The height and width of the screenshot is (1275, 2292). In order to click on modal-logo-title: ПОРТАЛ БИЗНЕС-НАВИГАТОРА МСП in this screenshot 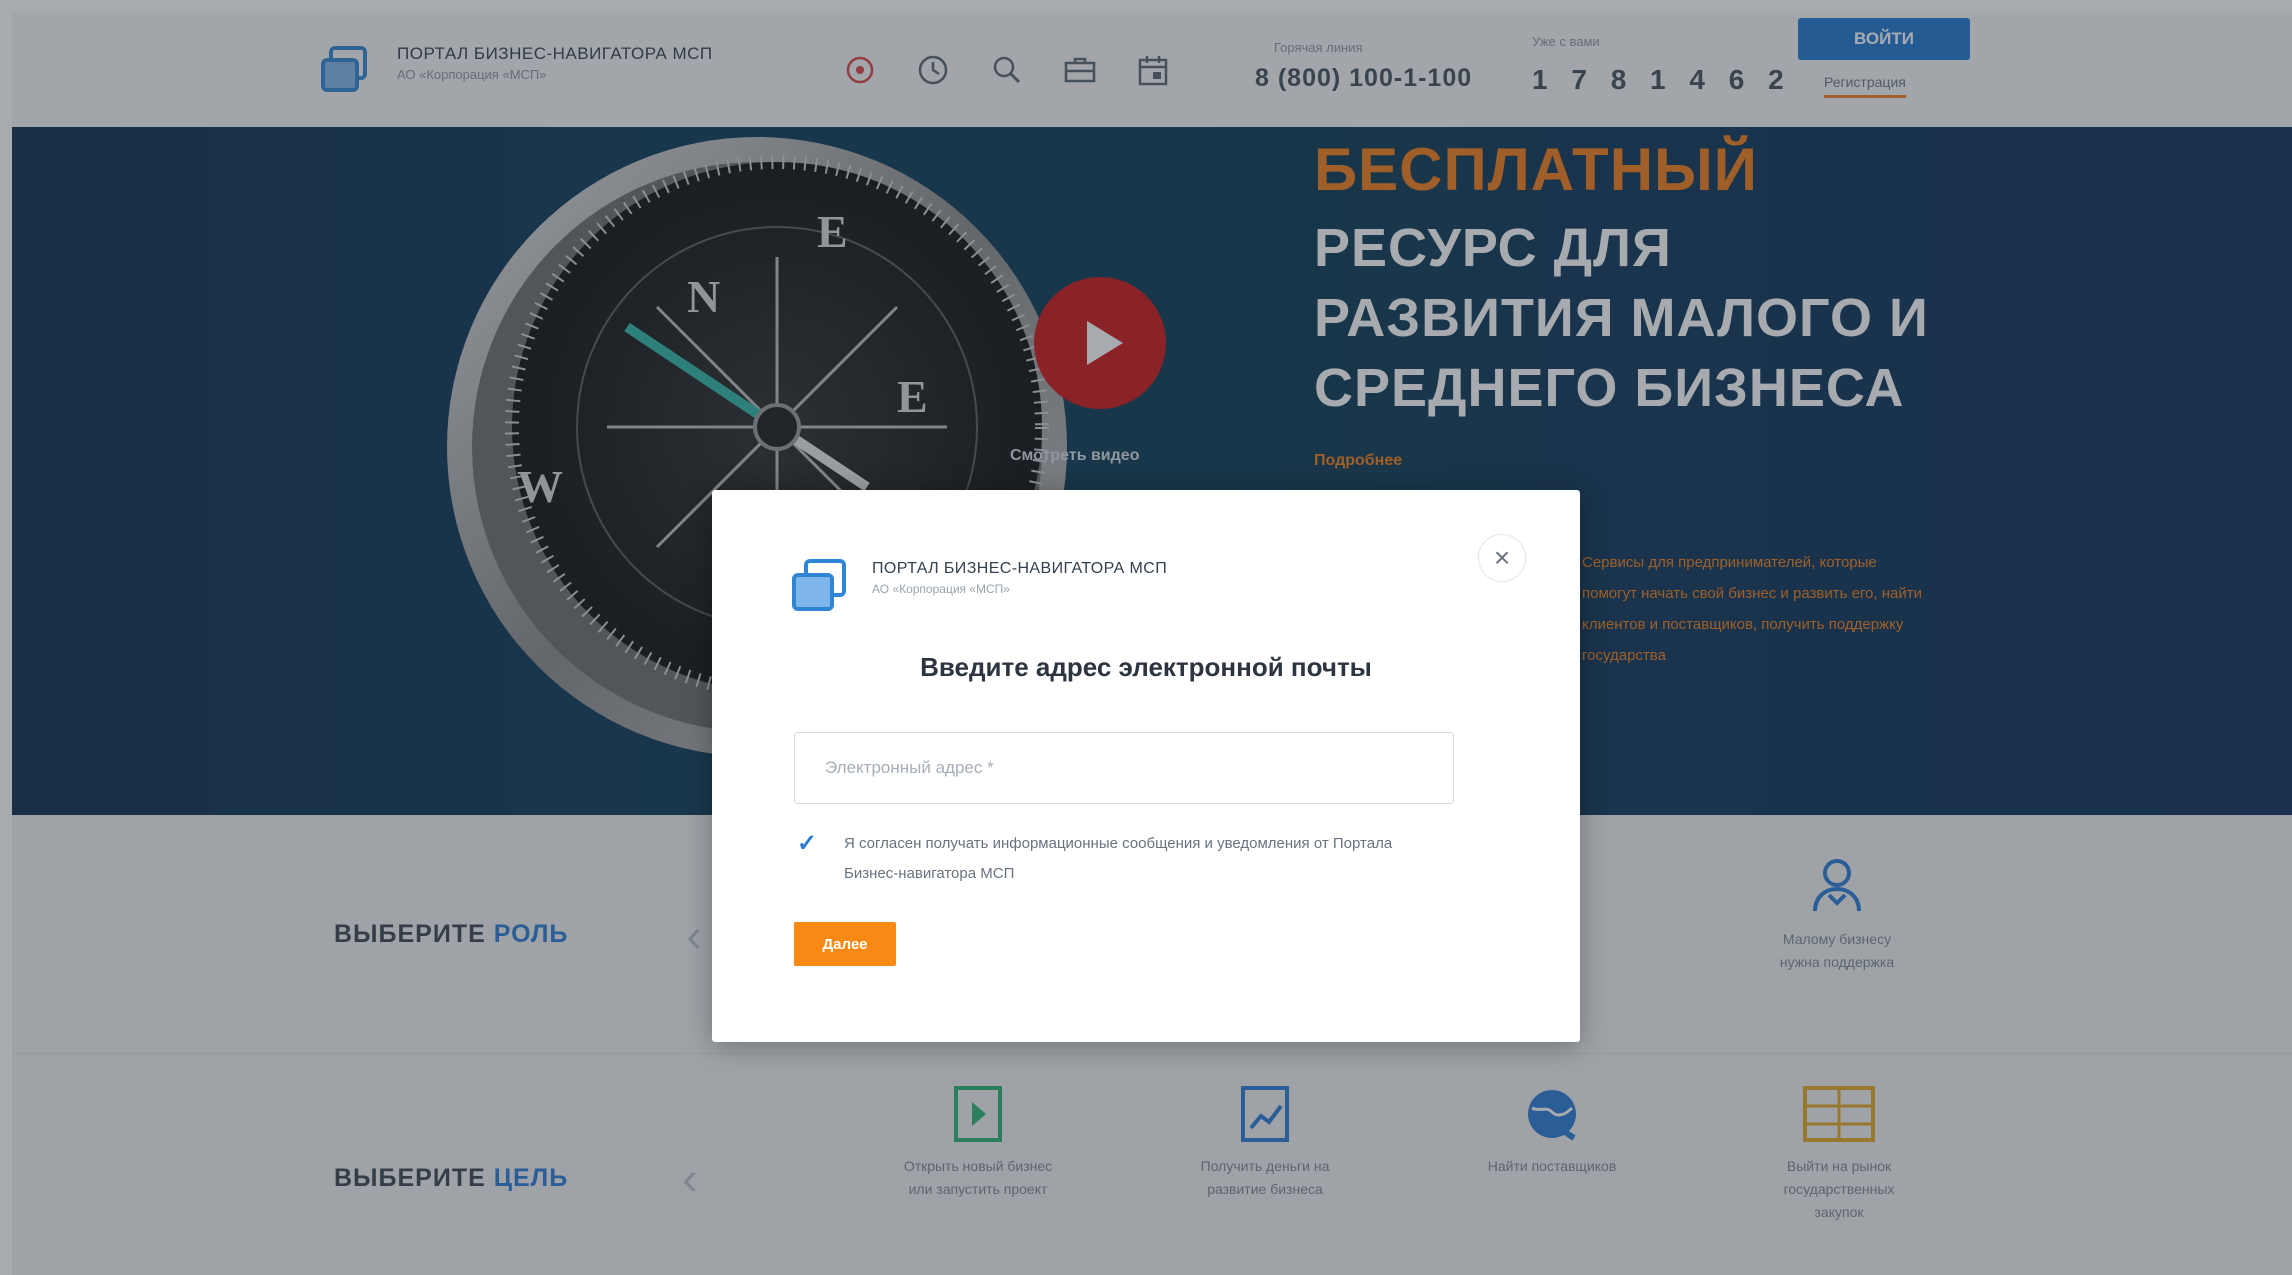, I will do `click(1020, 568)`.